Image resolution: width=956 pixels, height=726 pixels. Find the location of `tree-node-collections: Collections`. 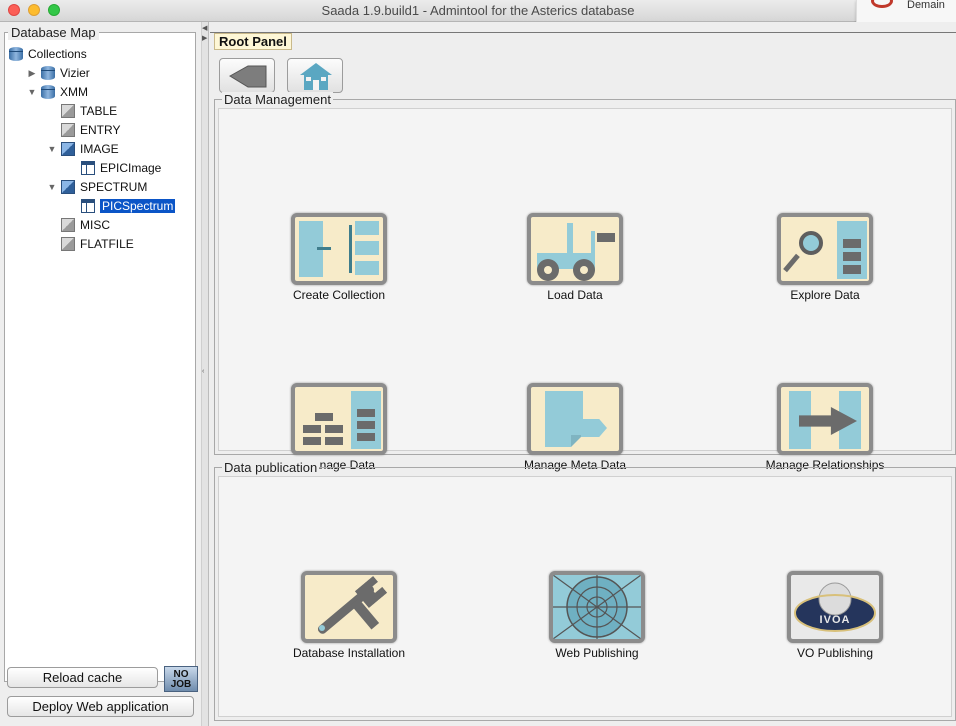

tree-node-collections: Collections is located at coordinates (48, 54).